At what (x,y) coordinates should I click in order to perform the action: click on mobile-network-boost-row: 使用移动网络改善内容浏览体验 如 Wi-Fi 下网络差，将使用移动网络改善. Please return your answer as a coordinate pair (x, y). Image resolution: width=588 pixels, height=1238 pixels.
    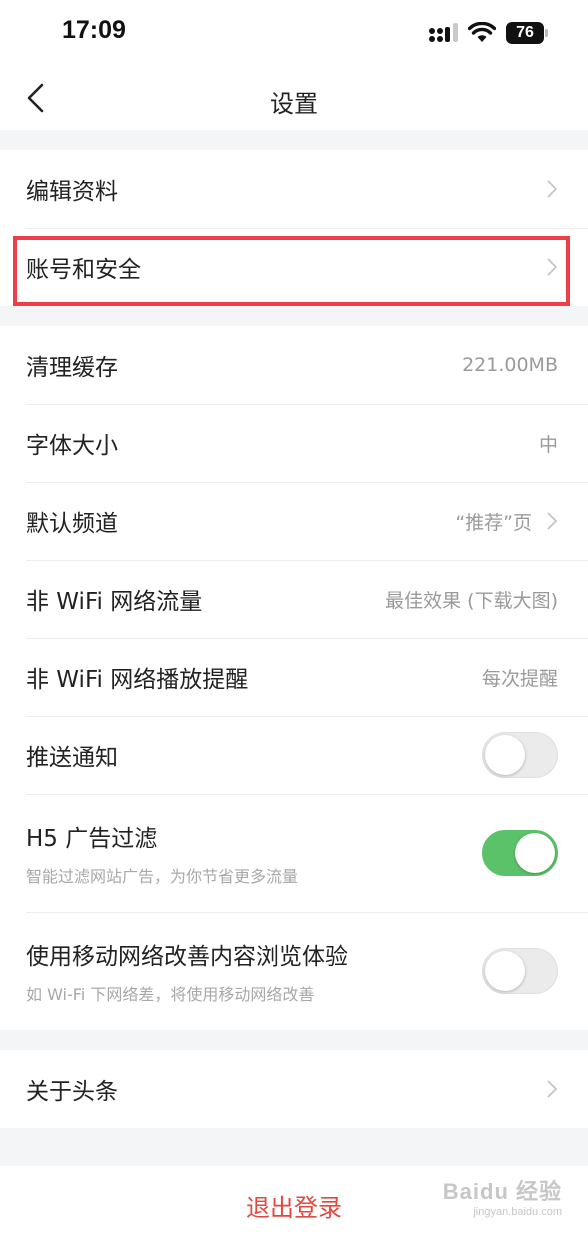
    Looking at the image, I should click on (294, 971).